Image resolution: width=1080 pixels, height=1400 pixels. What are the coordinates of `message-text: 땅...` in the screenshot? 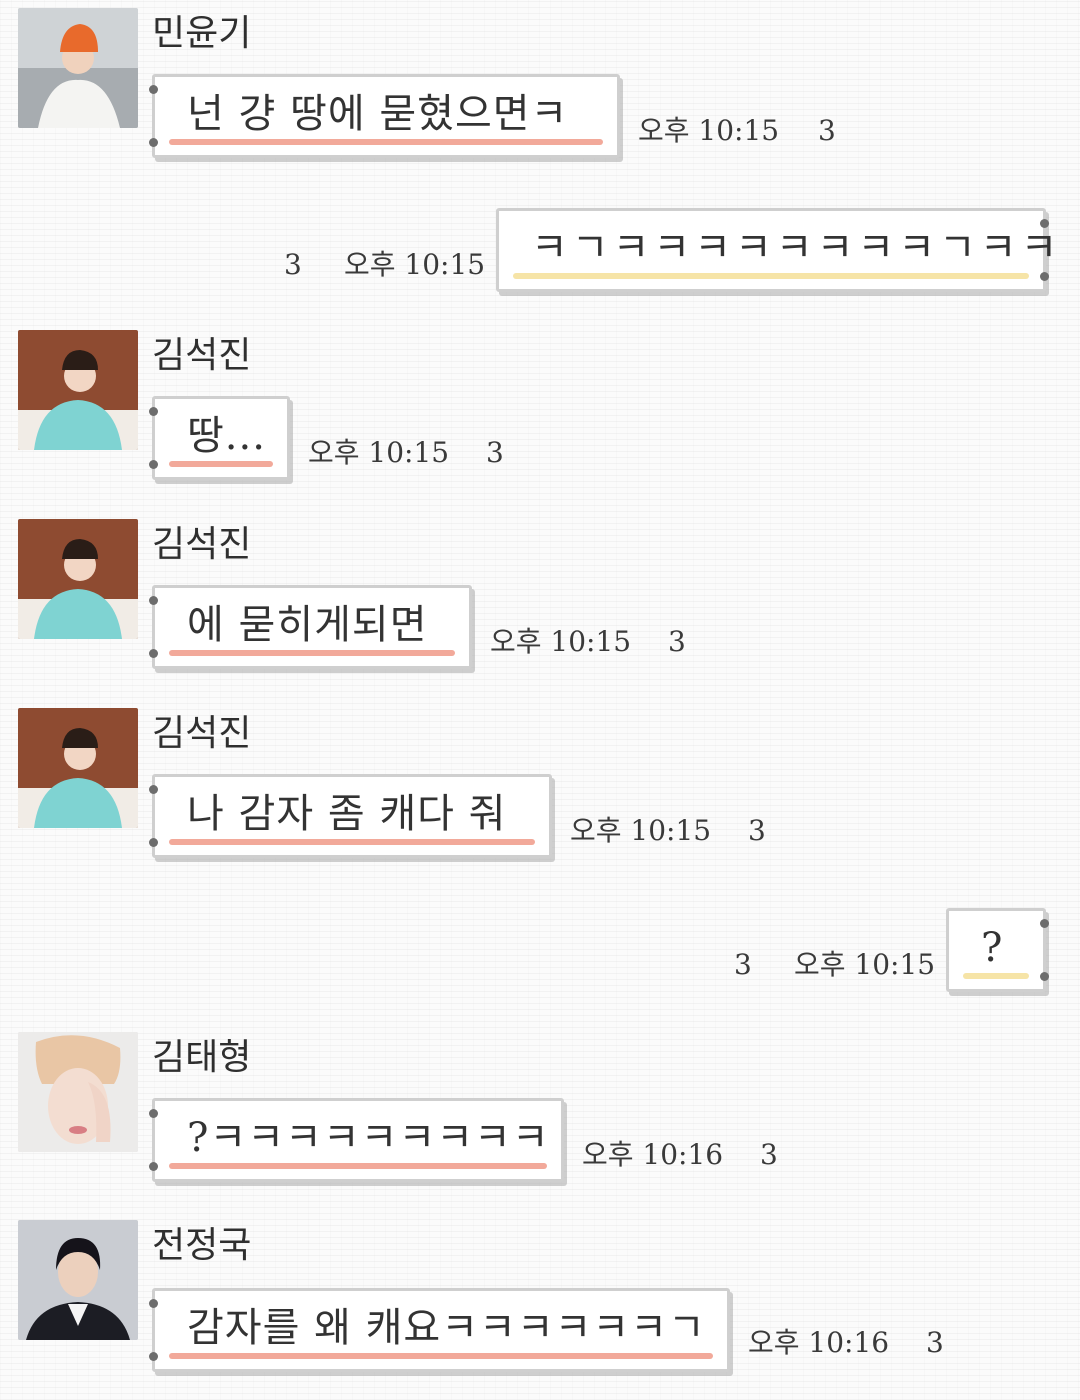 It's located at (226, 436).